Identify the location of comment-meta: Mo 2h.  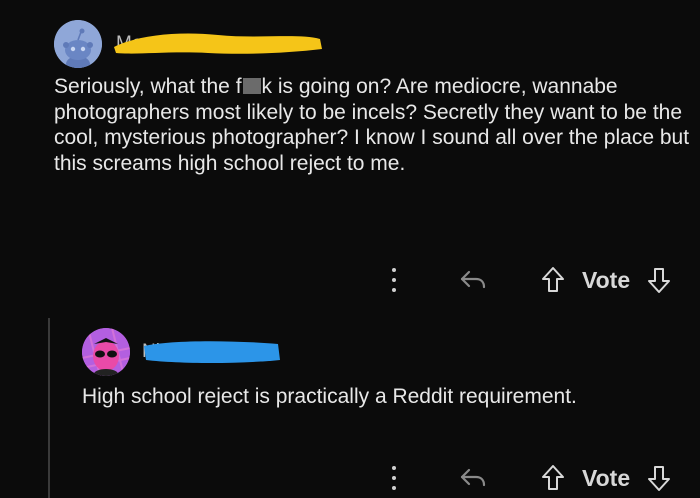
(218, 44).